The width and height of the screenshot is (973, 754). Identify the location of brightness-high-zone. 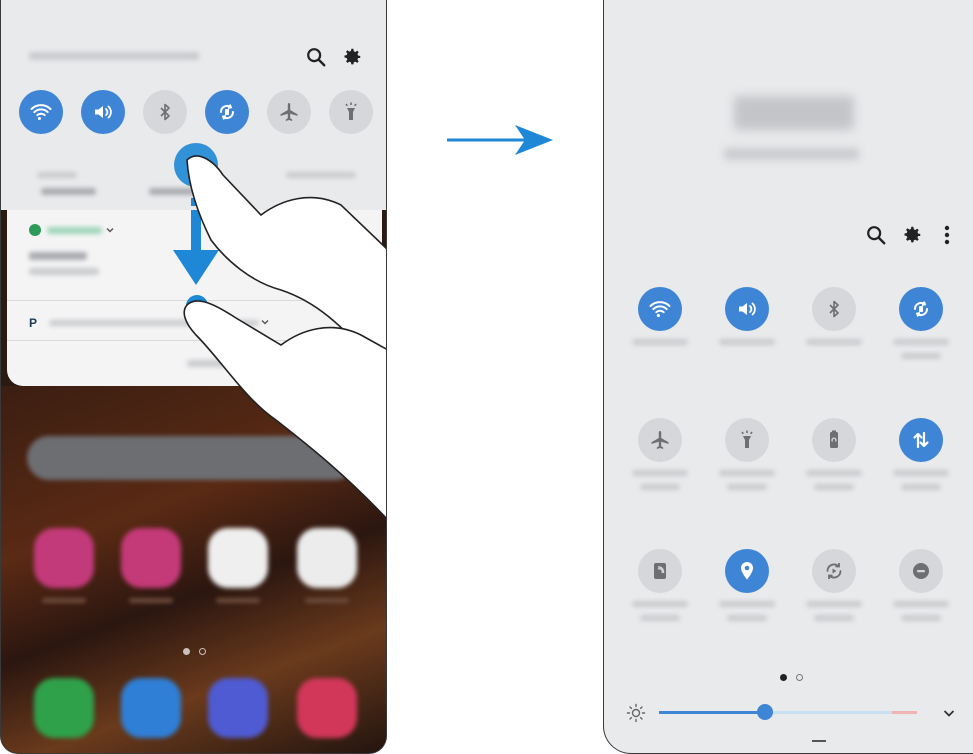
(904, 712).